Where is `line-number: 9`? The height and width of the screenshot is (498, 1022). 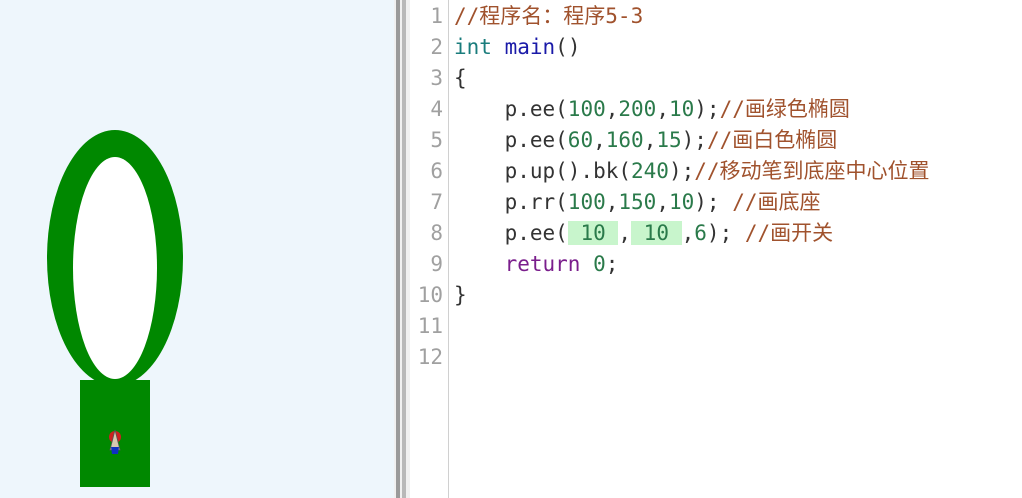 line-number: 9 is located at coordinates (436, 264).